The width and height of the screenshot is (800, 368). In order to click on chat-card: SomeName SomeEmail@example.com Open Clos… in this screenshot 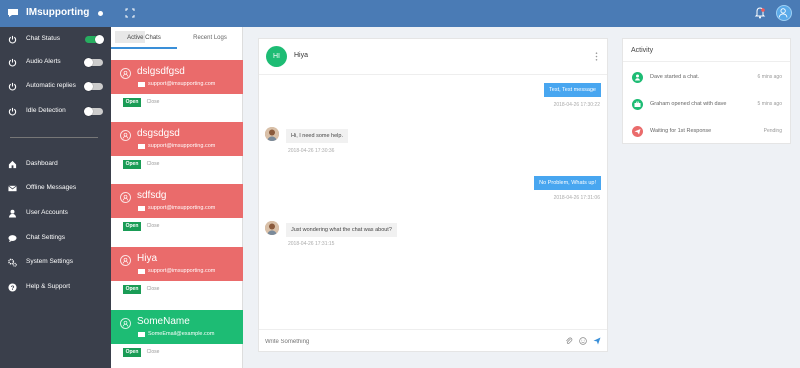, I will do `click(177, 337)`.